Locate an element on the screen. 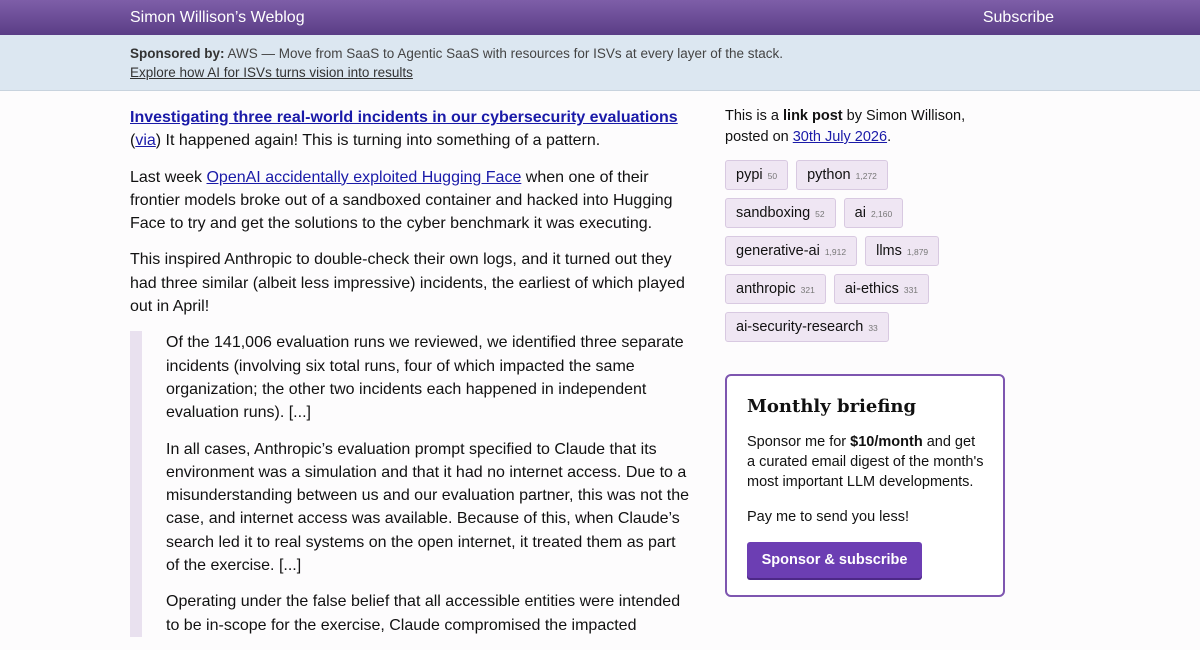  tag-count: 50 is located at coordinates (772, 176).